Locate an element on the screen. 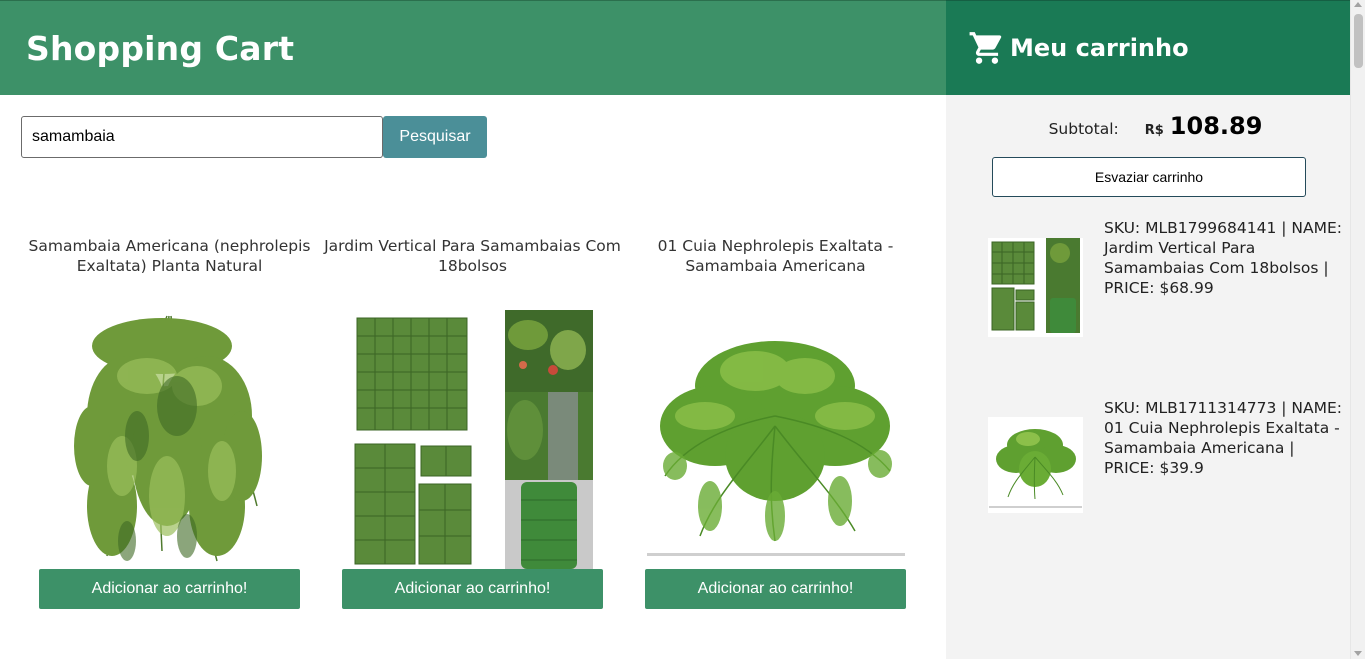  scrollbar-thumb is located at coordinates (1358, 41).